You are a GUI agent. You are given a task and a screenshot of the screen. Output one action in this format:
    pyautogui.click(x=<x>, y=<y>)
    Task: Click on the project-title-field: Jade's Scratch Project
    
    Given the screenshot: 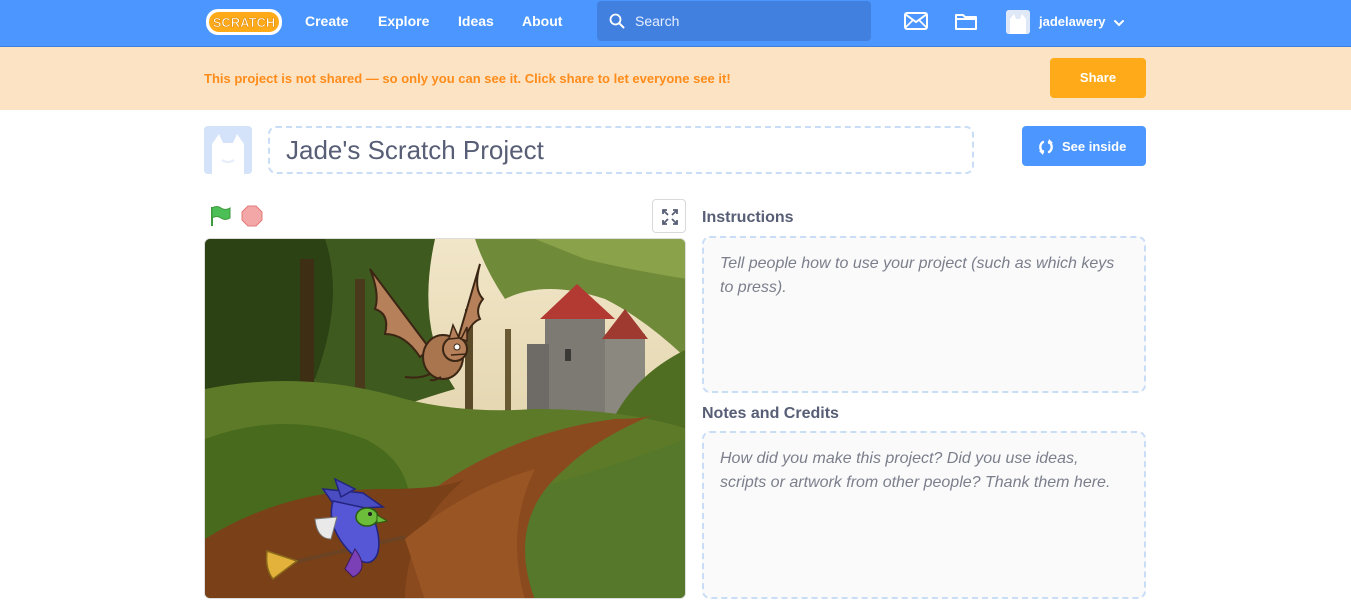 What is the action you would take?
    pyautogui.click(x=621, y=150)
    